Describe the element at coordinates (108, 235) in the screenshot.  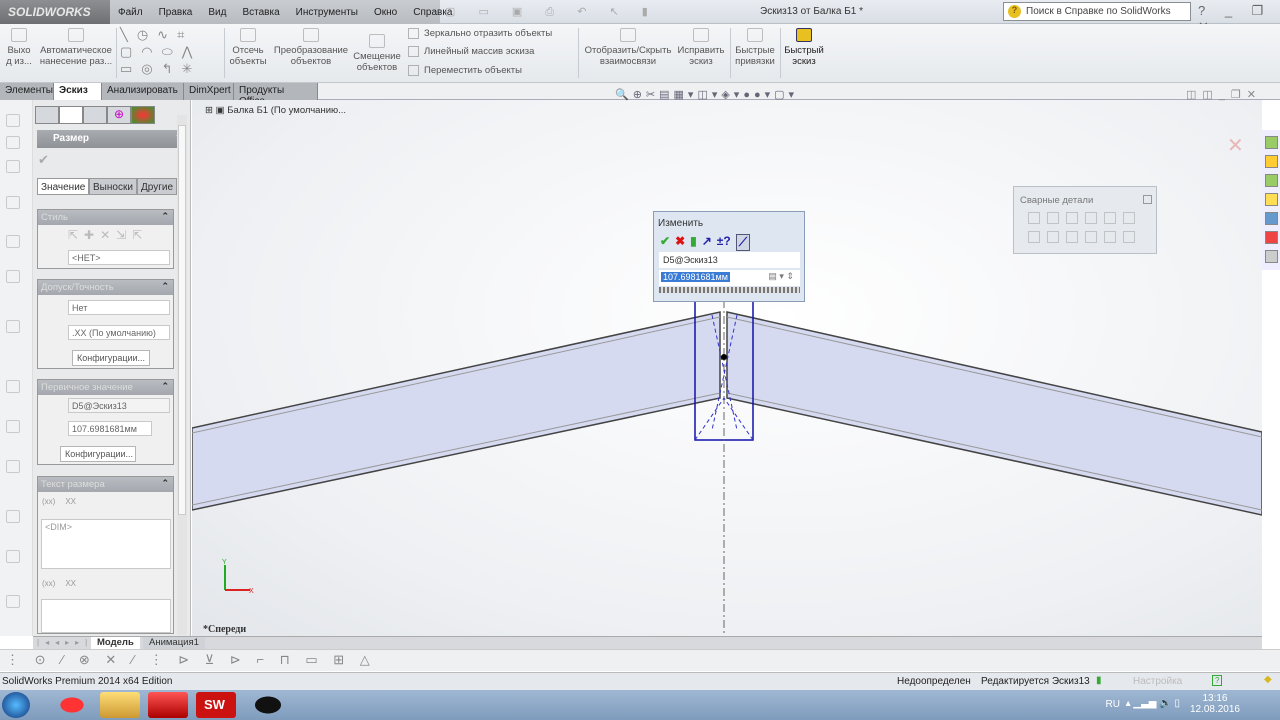
I see `style-icons: ⇱✚✕⇲⇱` at that location.